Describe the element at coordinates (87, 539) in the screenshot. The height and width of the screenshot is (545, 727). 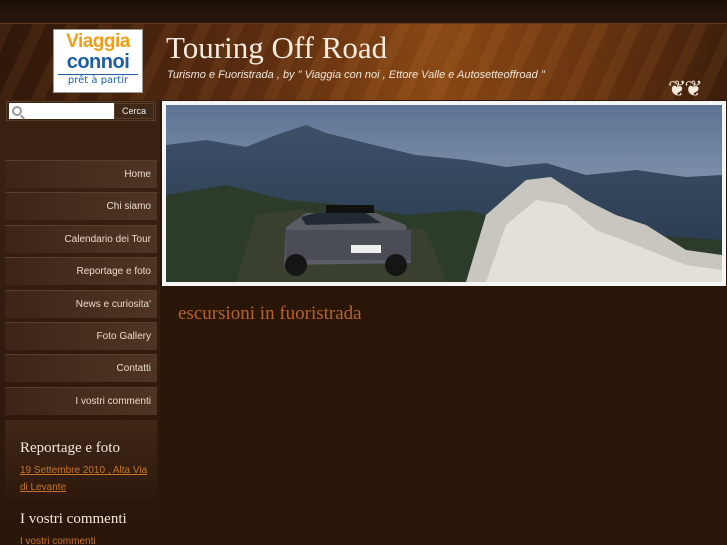
I see `sidebar-link-comments: I vostri commenti` at that location.